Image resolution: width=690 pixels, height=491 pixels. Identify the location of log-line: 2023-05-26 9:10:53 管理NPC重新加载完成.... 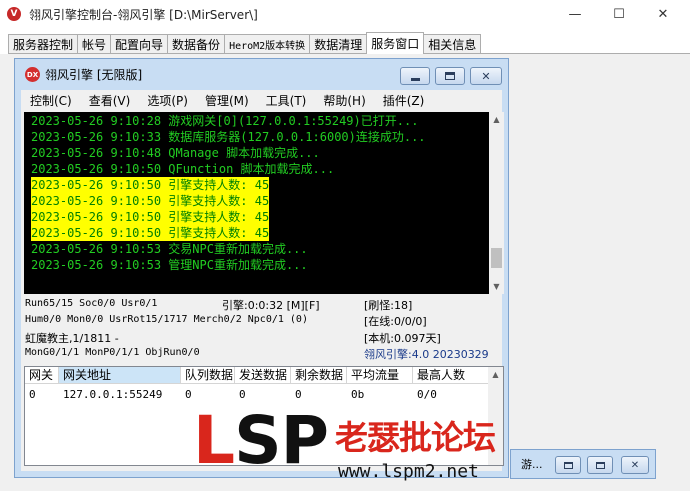
(169, 265).